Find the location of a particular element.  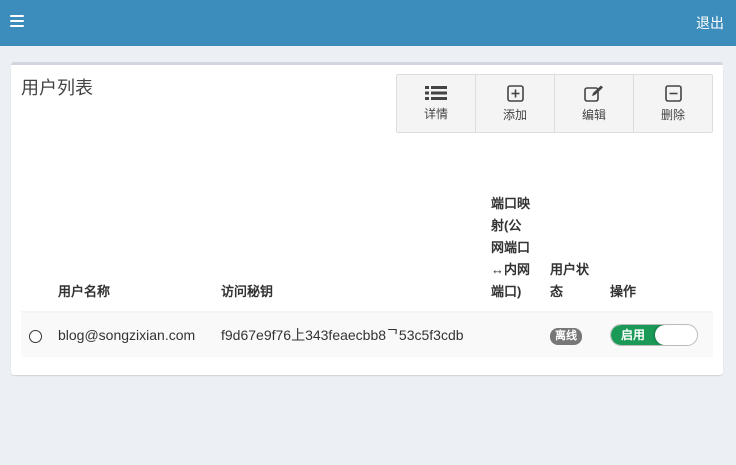

panel-title: 用户列表 is located at coordinates (57, 88).